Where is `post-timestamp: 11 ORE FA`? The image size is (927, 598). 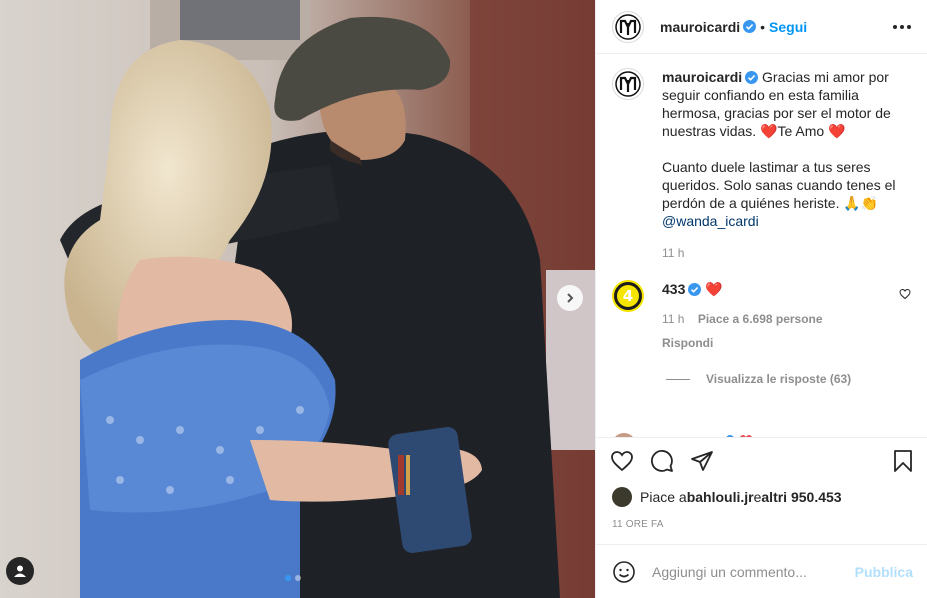 post-timestamp: 11 ORE FA is located at coordinates (761, 525).